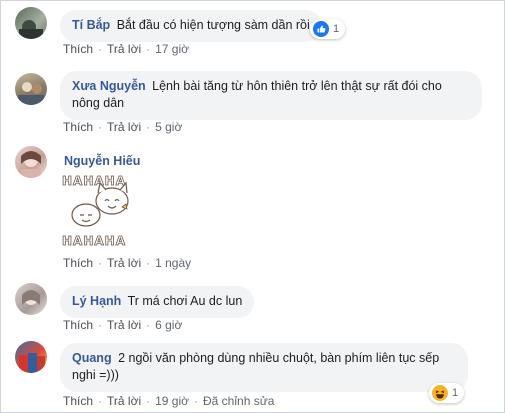 The width and height of the screenshot is (505, 413). I want to click on comment-actions: Thích · Trả lời · 6 giờ, so click(123, 325).